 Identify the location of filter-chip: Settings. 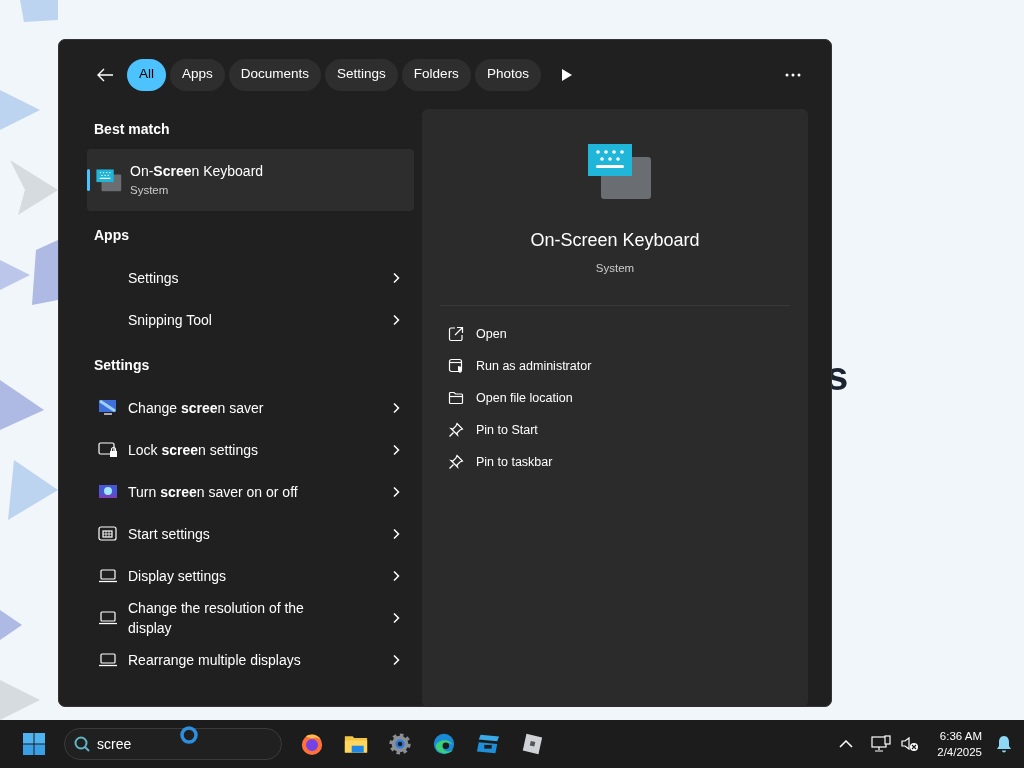
(361, 74).